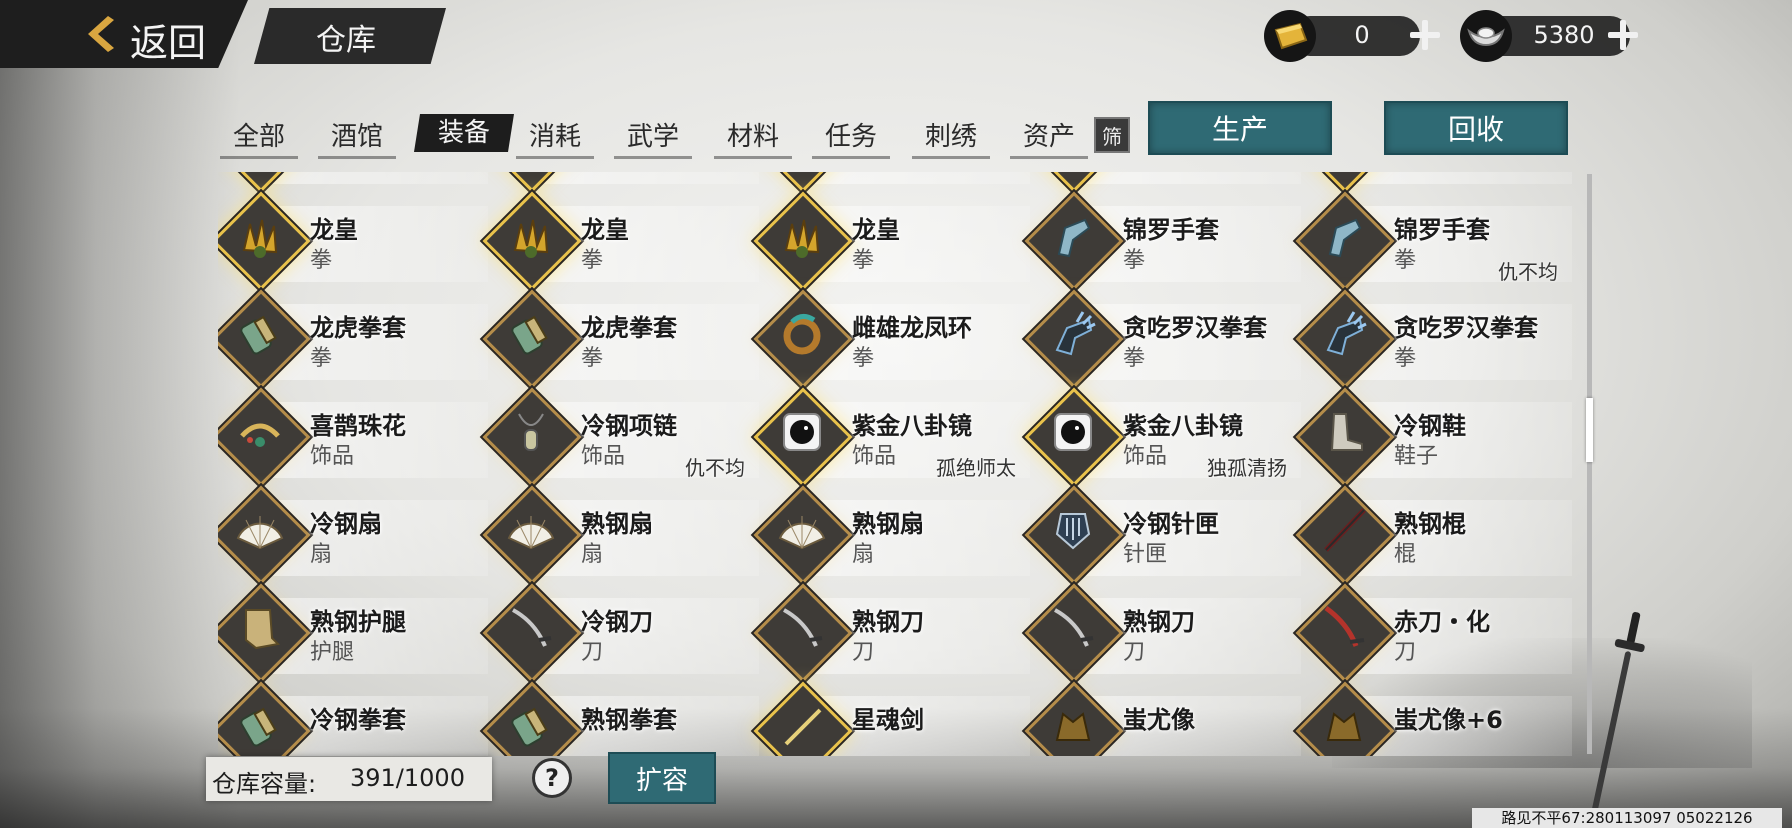 Image resolution: width=1792 pixels, height=828 pixels. What do you see at coordinates (353, 437) in the screenshot?
I see `item-slot: 喜鹊珠花 饰品` at bounding box center [353, 437].